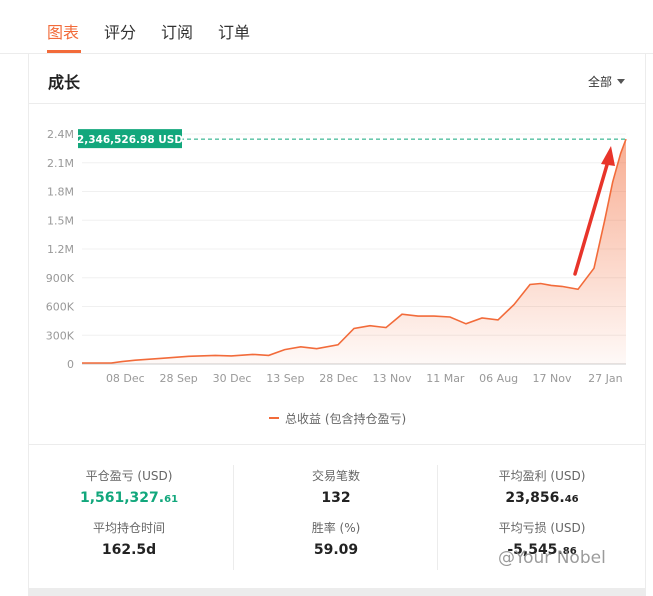 Image resolution: width=653 pixels, height=596 pixels. What do you see at coordinates (552, 558) in the screenshot?
I see `watermark: @Your Nobel` at bounding box center [552, 558].